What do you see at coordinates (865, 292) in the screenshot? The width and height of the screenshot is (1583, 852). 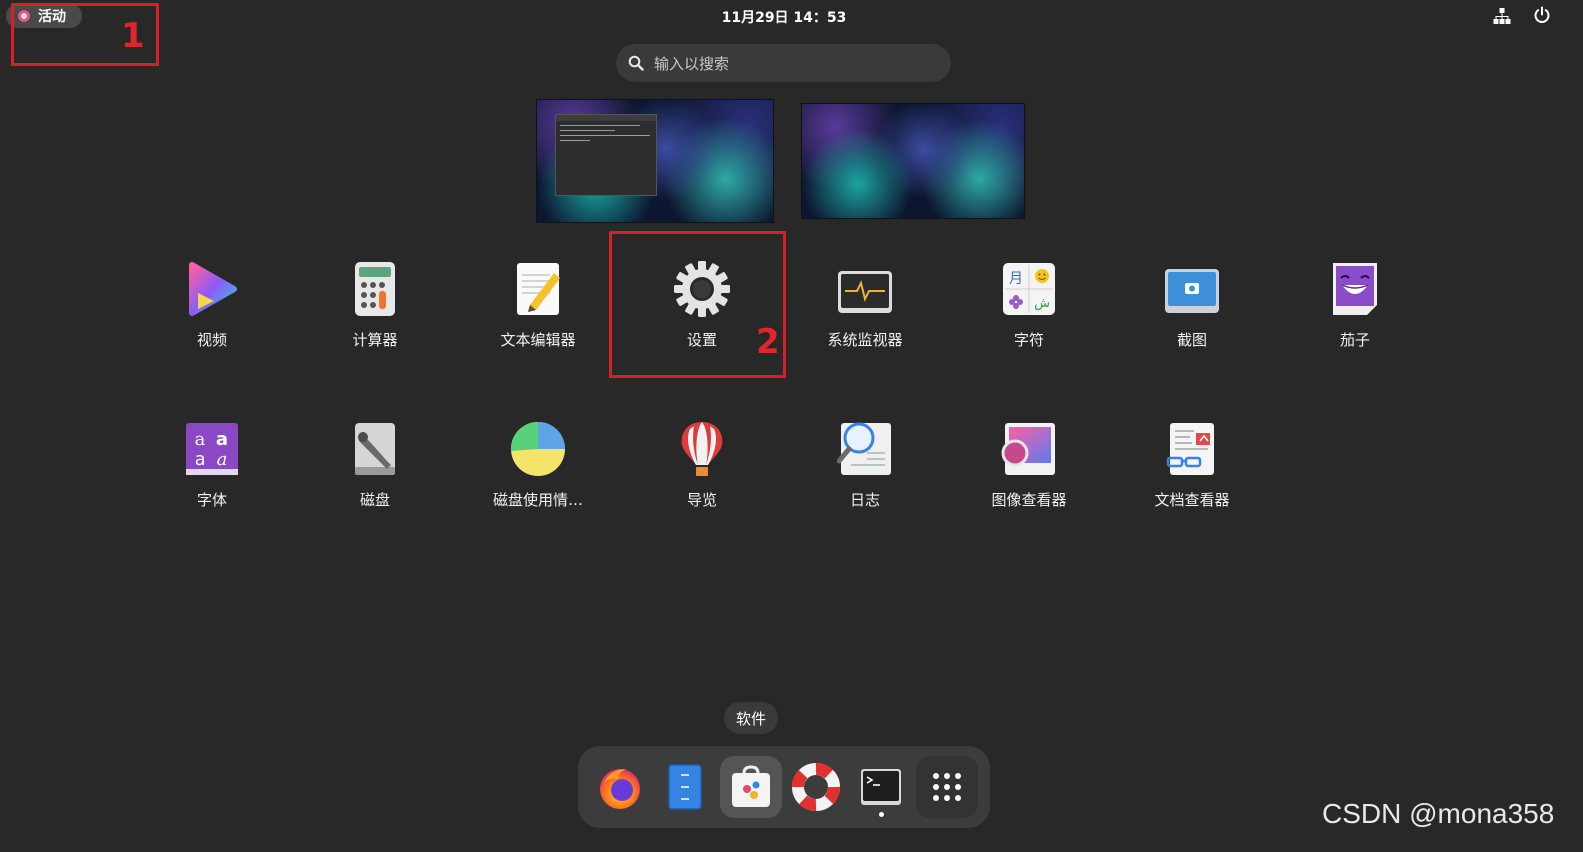 I see `system-monitor-icon` at bounding box center [865, 292].